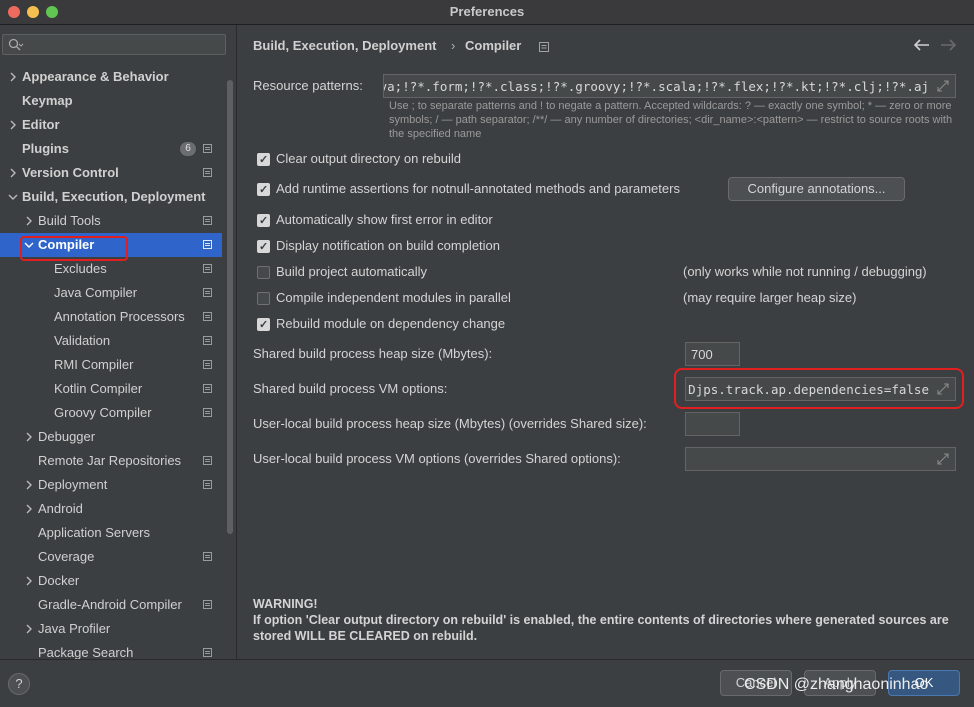  I want to click on sidebar-item: Editor, so click(111, 125).